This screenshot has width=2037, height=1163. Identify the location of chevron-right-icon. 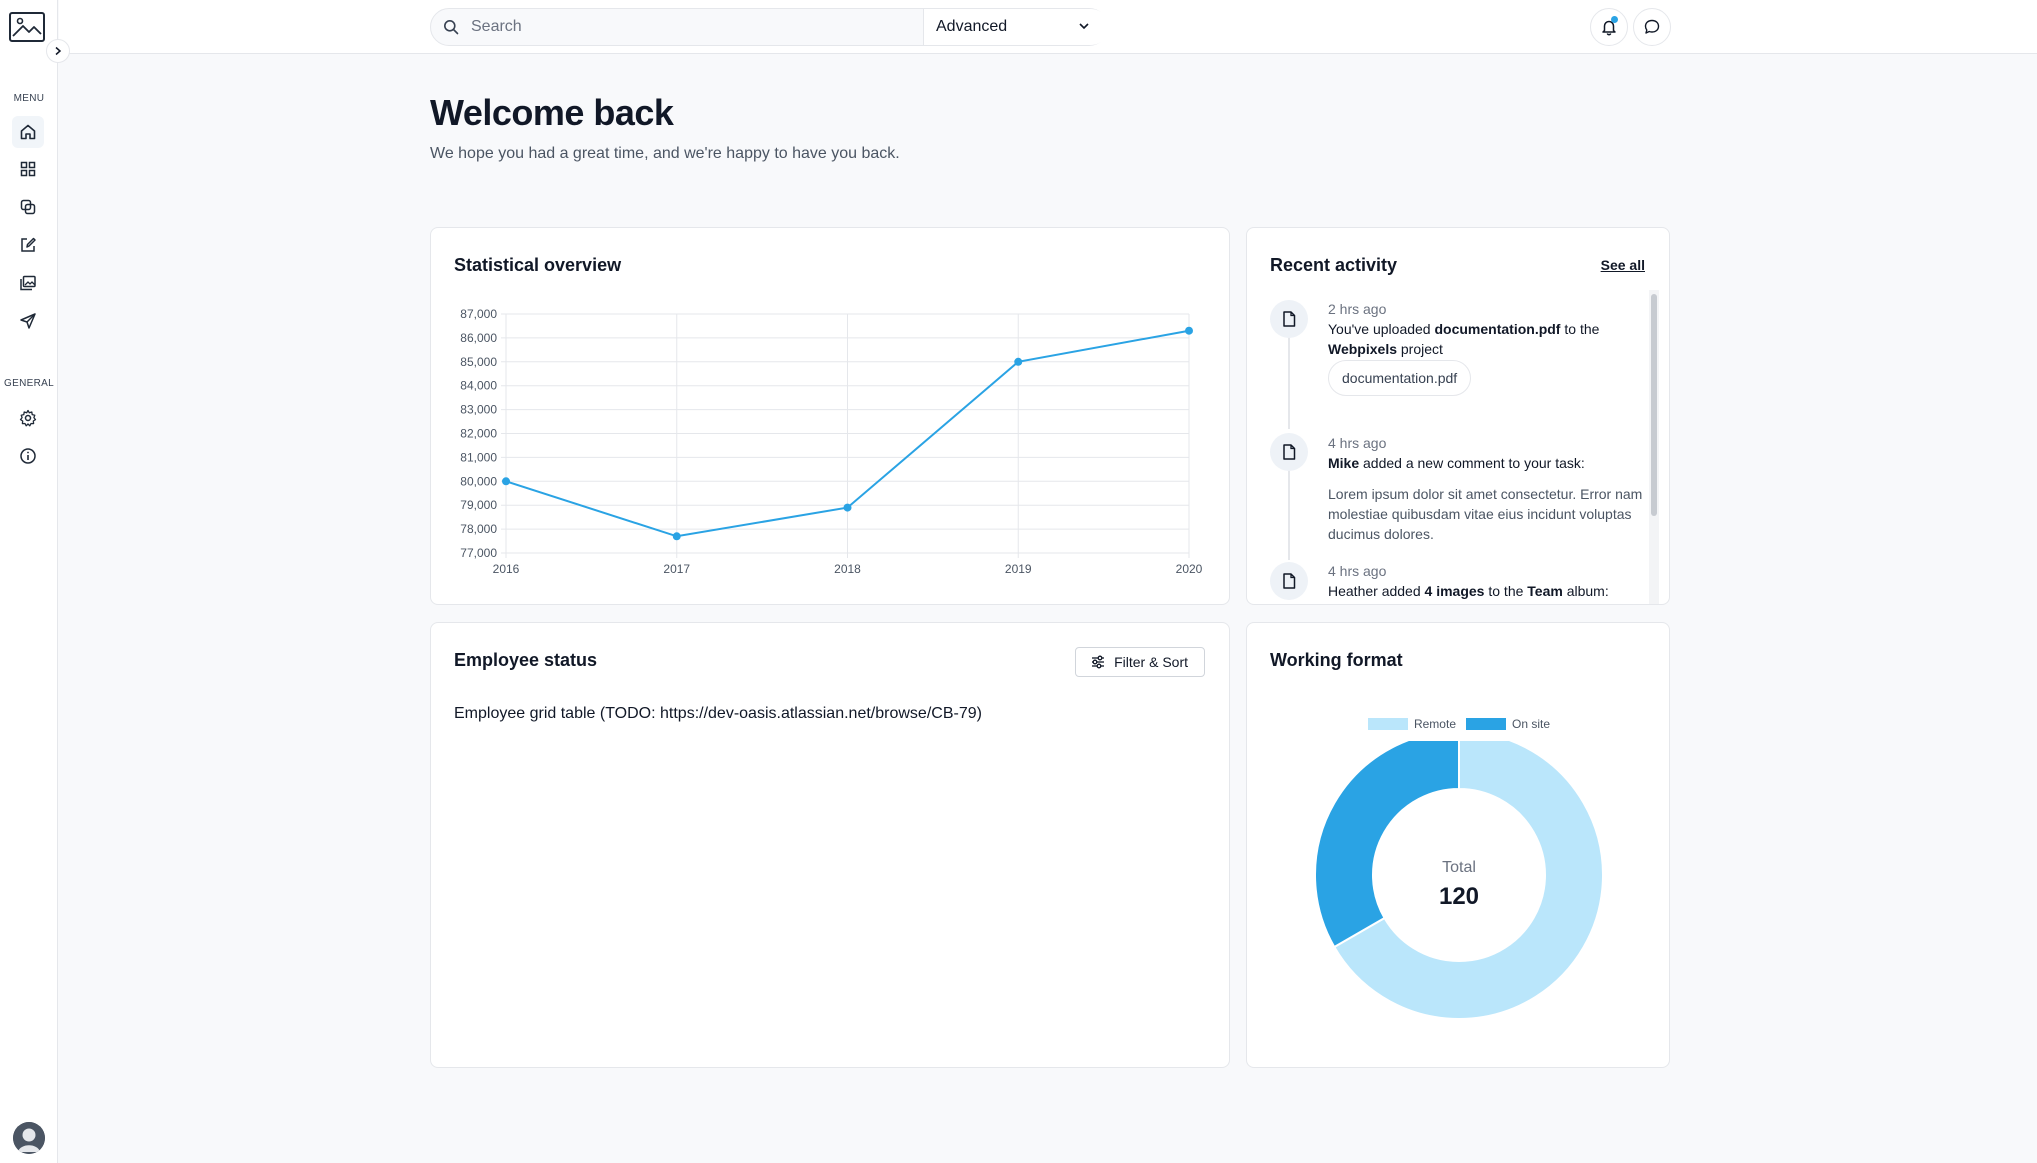
(58, 51).